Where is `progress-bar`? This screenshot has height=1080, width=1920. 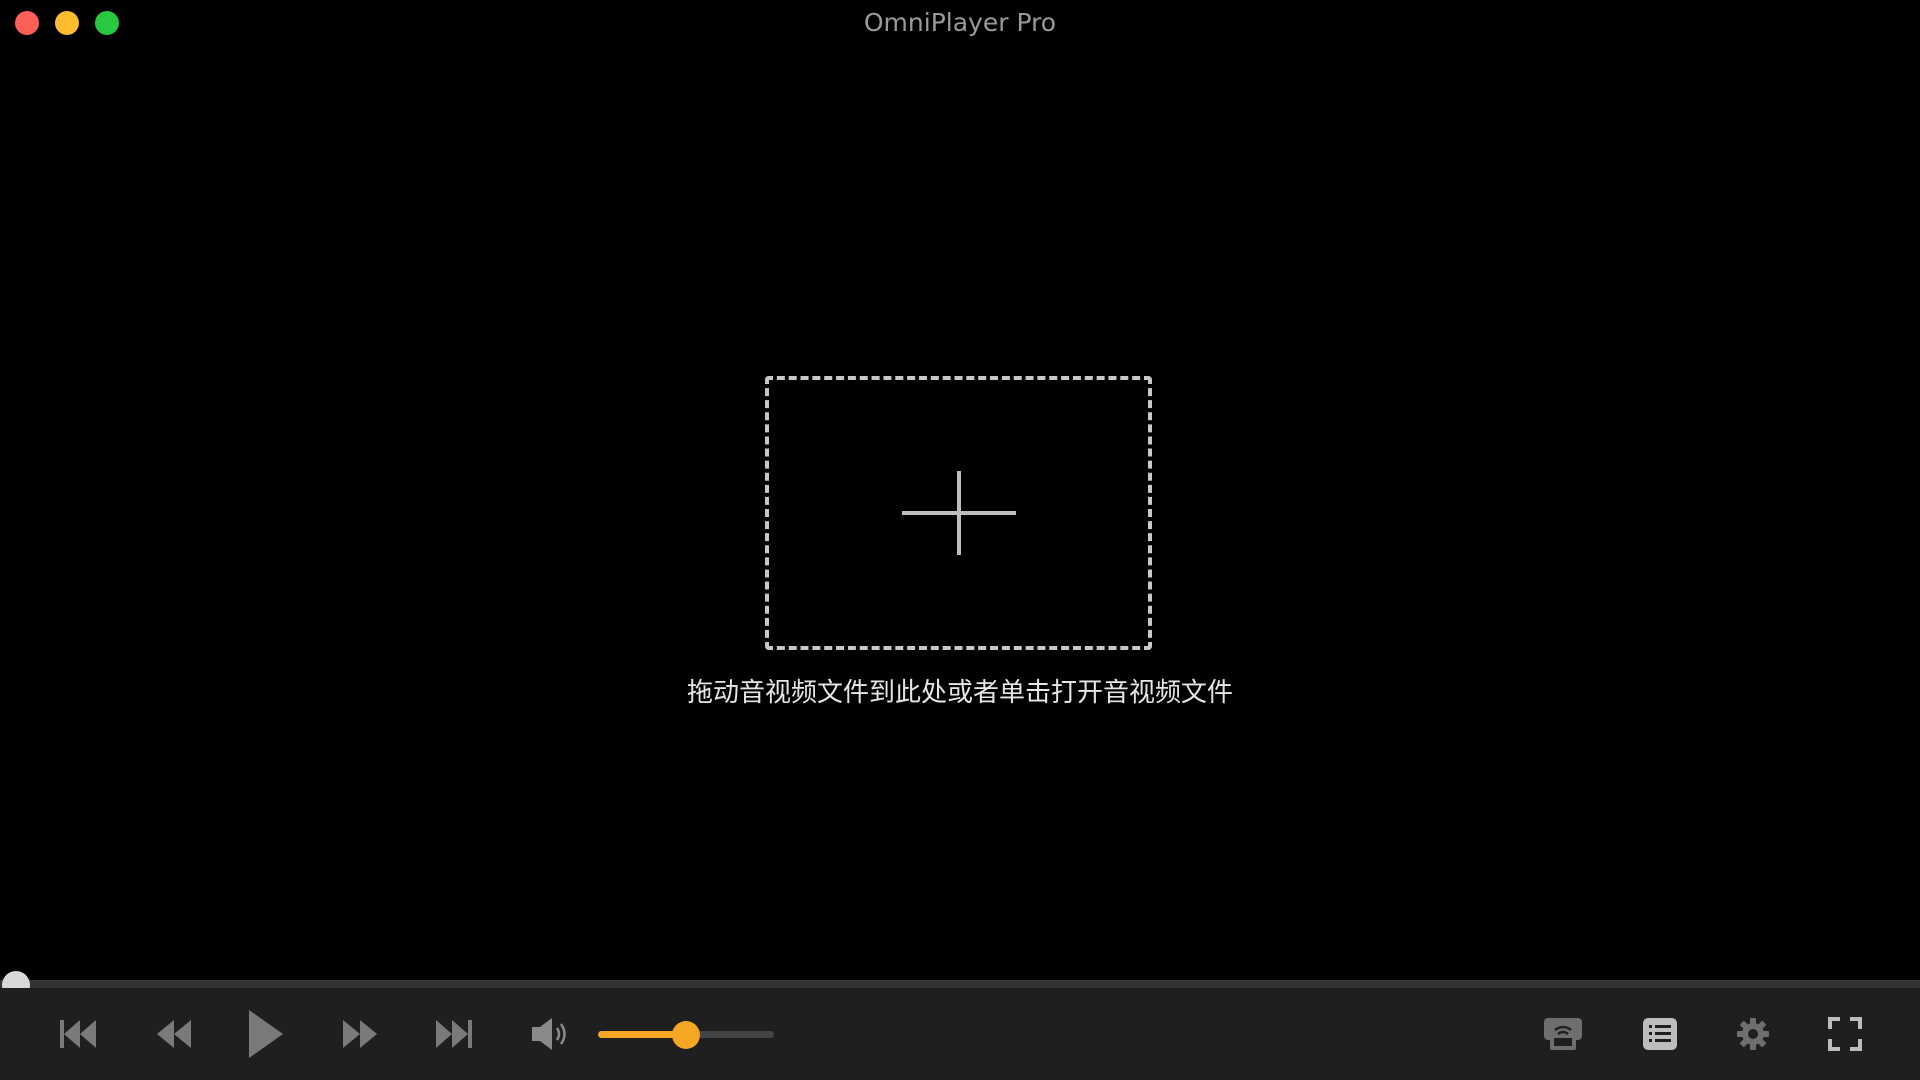 progress-bar is located at coordinates (960, 984).